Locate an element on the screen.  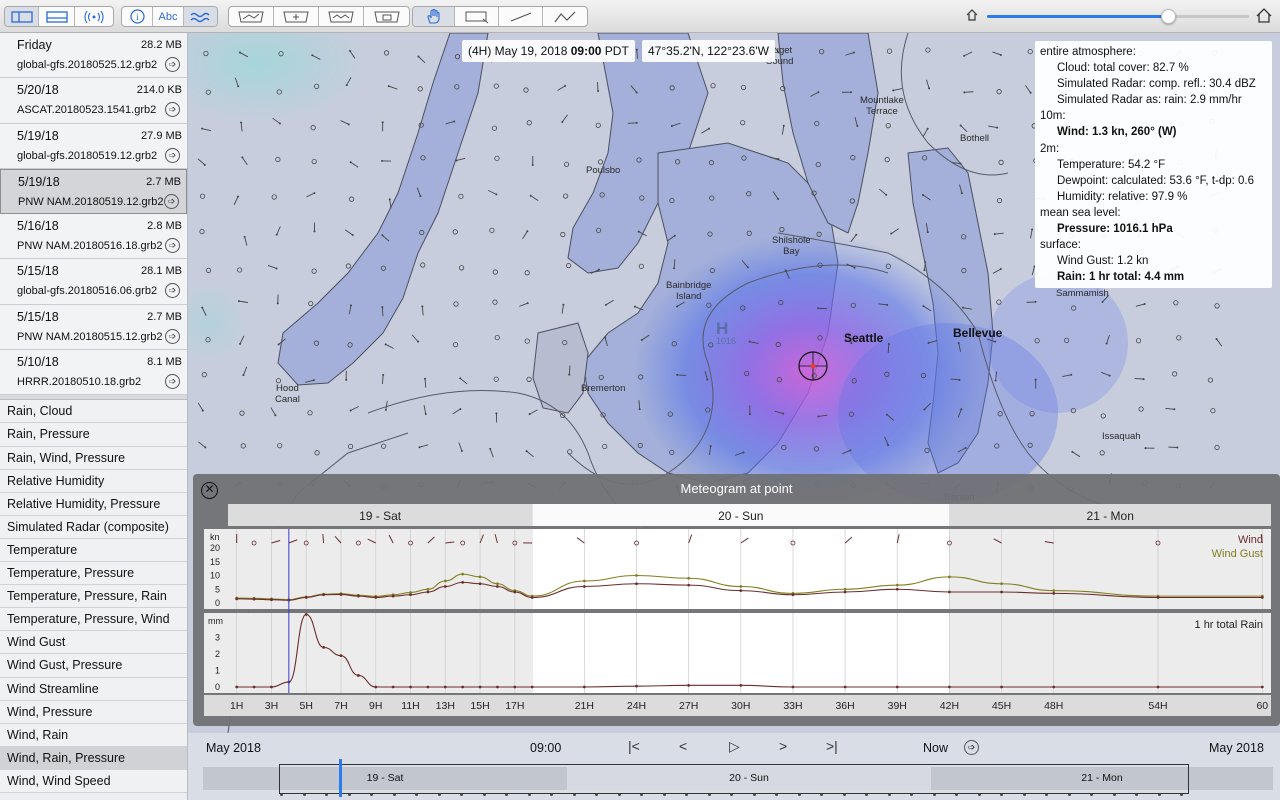
file-item: 5/19/18 2.7 MB PNW NAM.20180519.12.grb2 ➩ is located at coordinates (93, 191).